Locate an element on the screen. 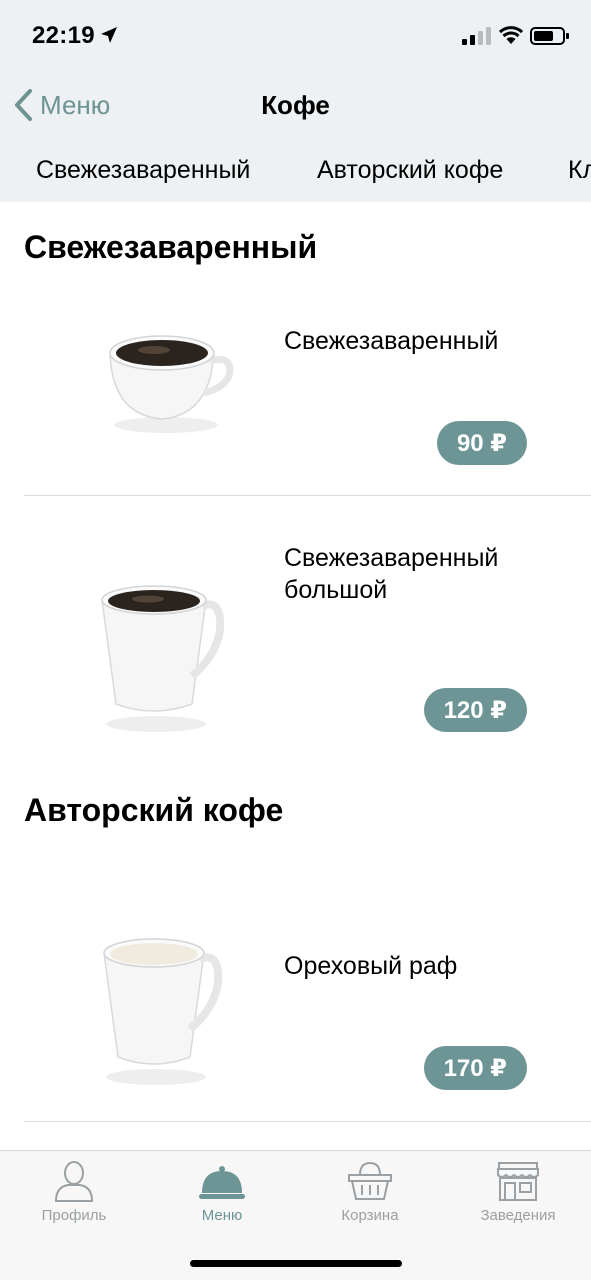  tab-stores: Заведения is located at coordinates (517, 1197).